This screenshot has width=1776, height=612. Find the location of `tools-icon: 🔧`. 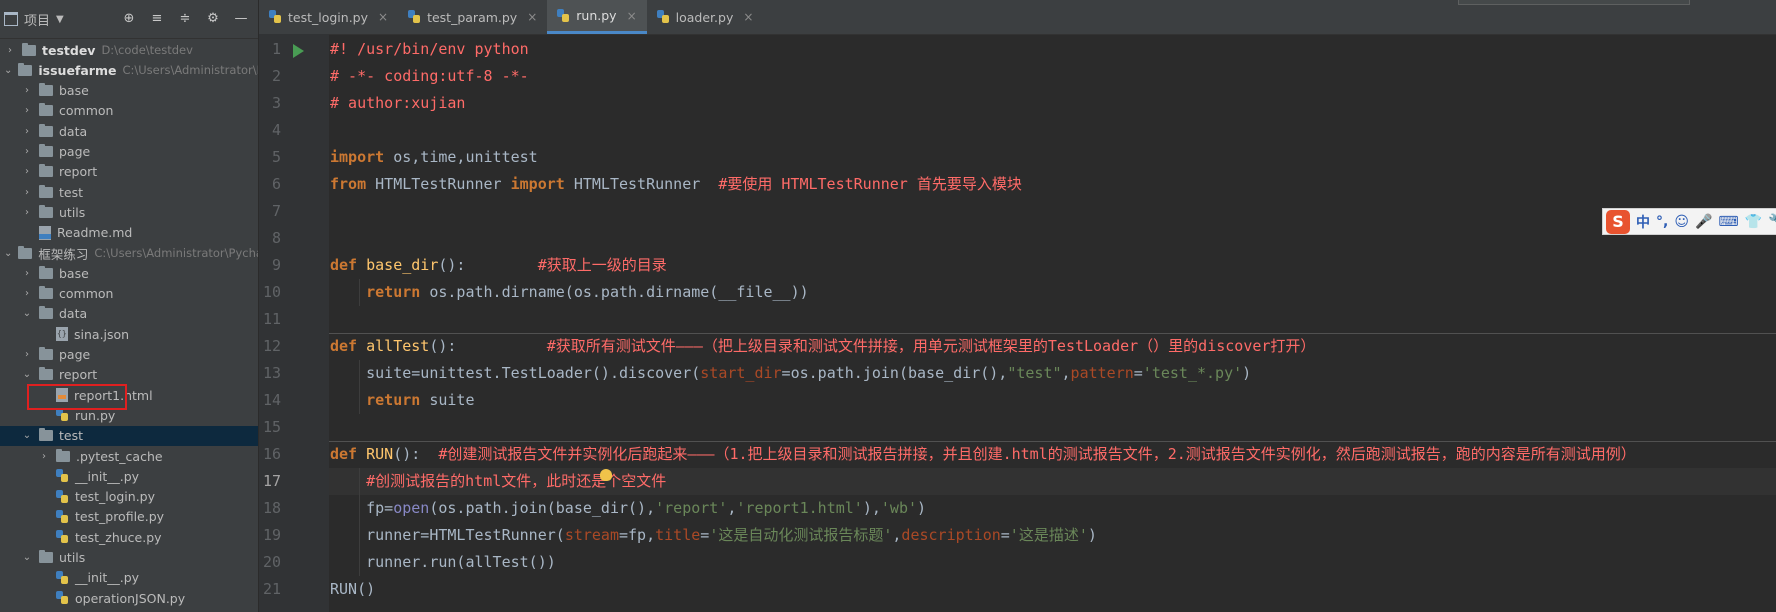

tools-icon: 🔧 is located at coordinates (1772, 222).